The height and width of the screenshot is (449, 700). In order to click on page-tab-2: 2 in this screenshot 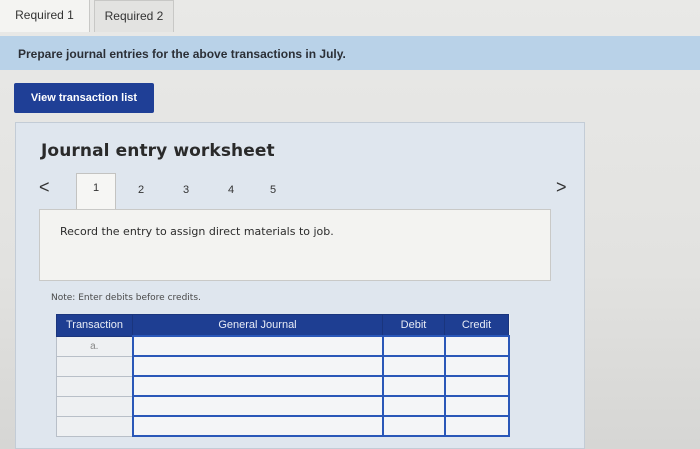, I will do `click(141, 190)`.